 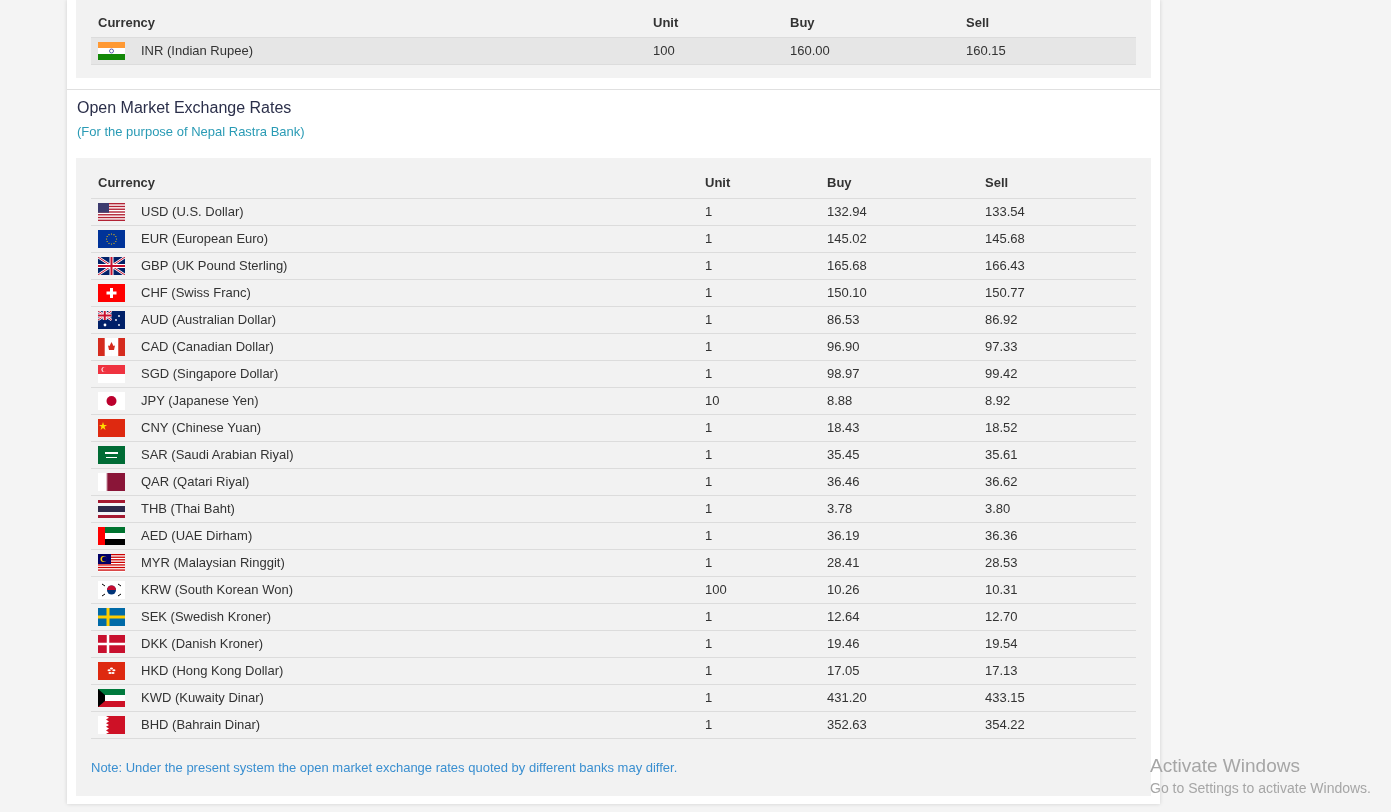 What do you see at coordinates (844, 454) in the screenshot?
I see `buy-rate: 35.45` at bounding box center [844, 454].